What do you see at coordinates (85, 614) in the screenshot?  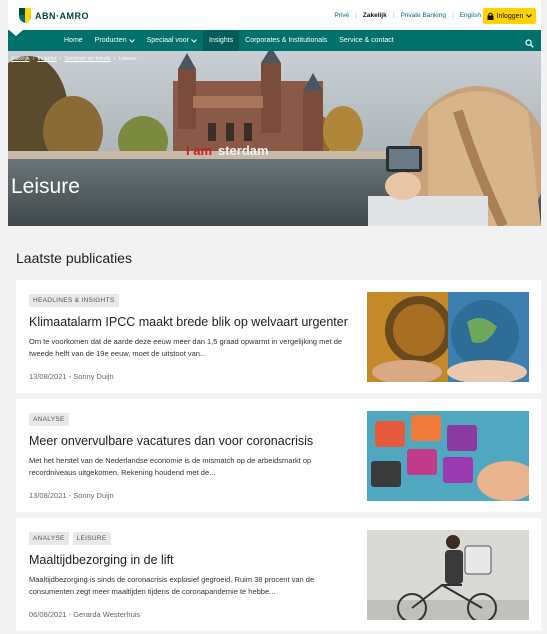 I see `publication-meta: 06/08/2021 - Gerarda Westerhuis` at bounding box center [85, 614].